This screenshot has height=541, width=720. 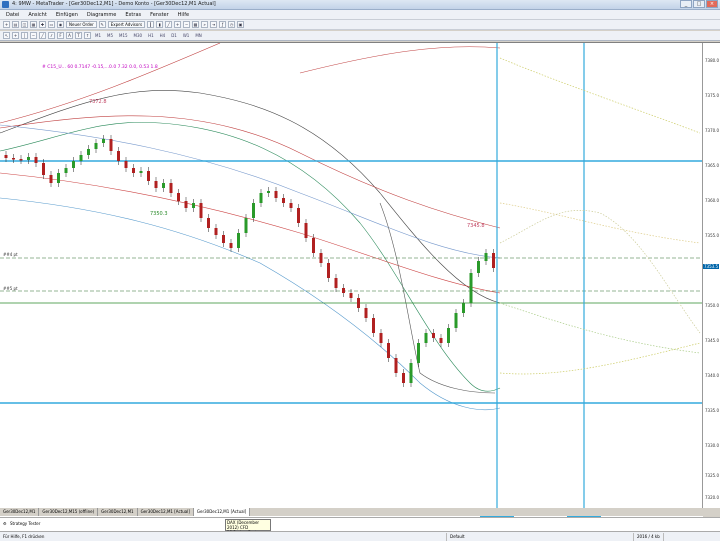 I want to click on chart-tab: Ger30Dec12,M15 (offline), so click(x=69, y=512).